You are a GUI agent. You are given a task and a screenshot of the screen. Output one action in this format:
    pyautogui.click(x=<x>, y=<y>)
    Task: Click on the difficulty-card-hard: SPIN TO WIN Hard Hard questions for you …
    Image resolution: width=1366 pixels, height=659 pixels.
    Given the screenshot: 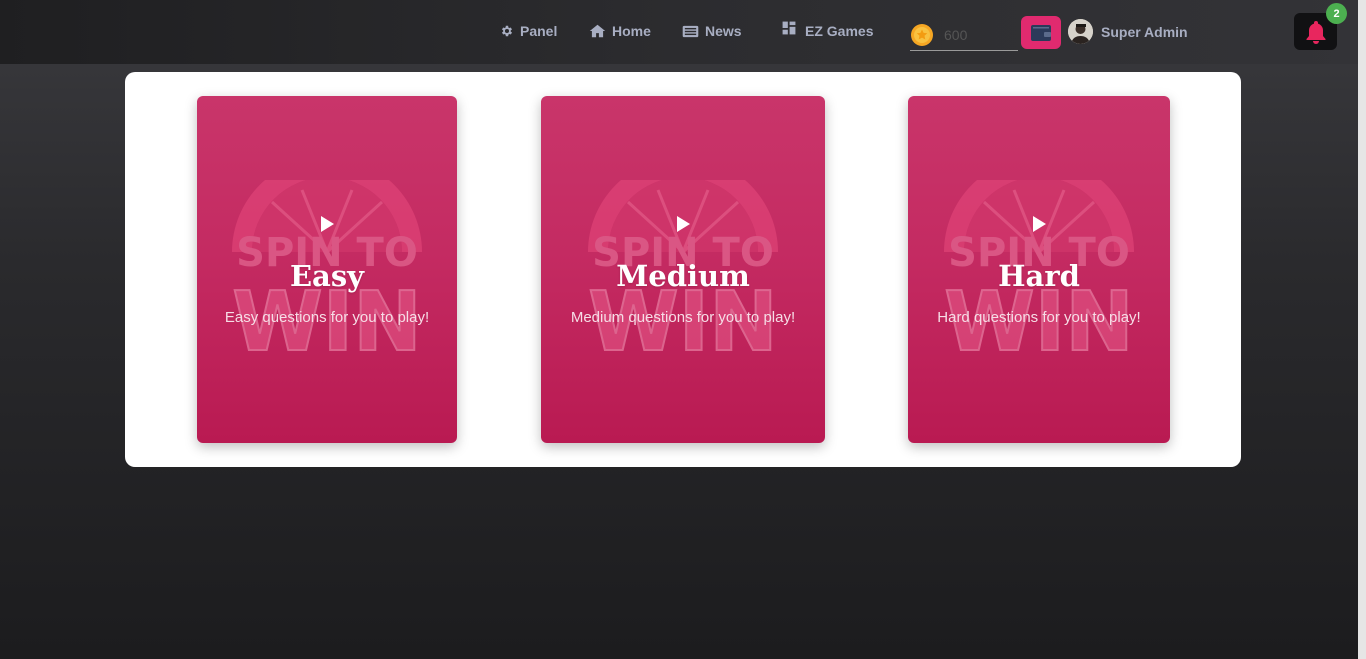 What is the action you would take?
    pyautogui.click(x=1039, y=269)
    